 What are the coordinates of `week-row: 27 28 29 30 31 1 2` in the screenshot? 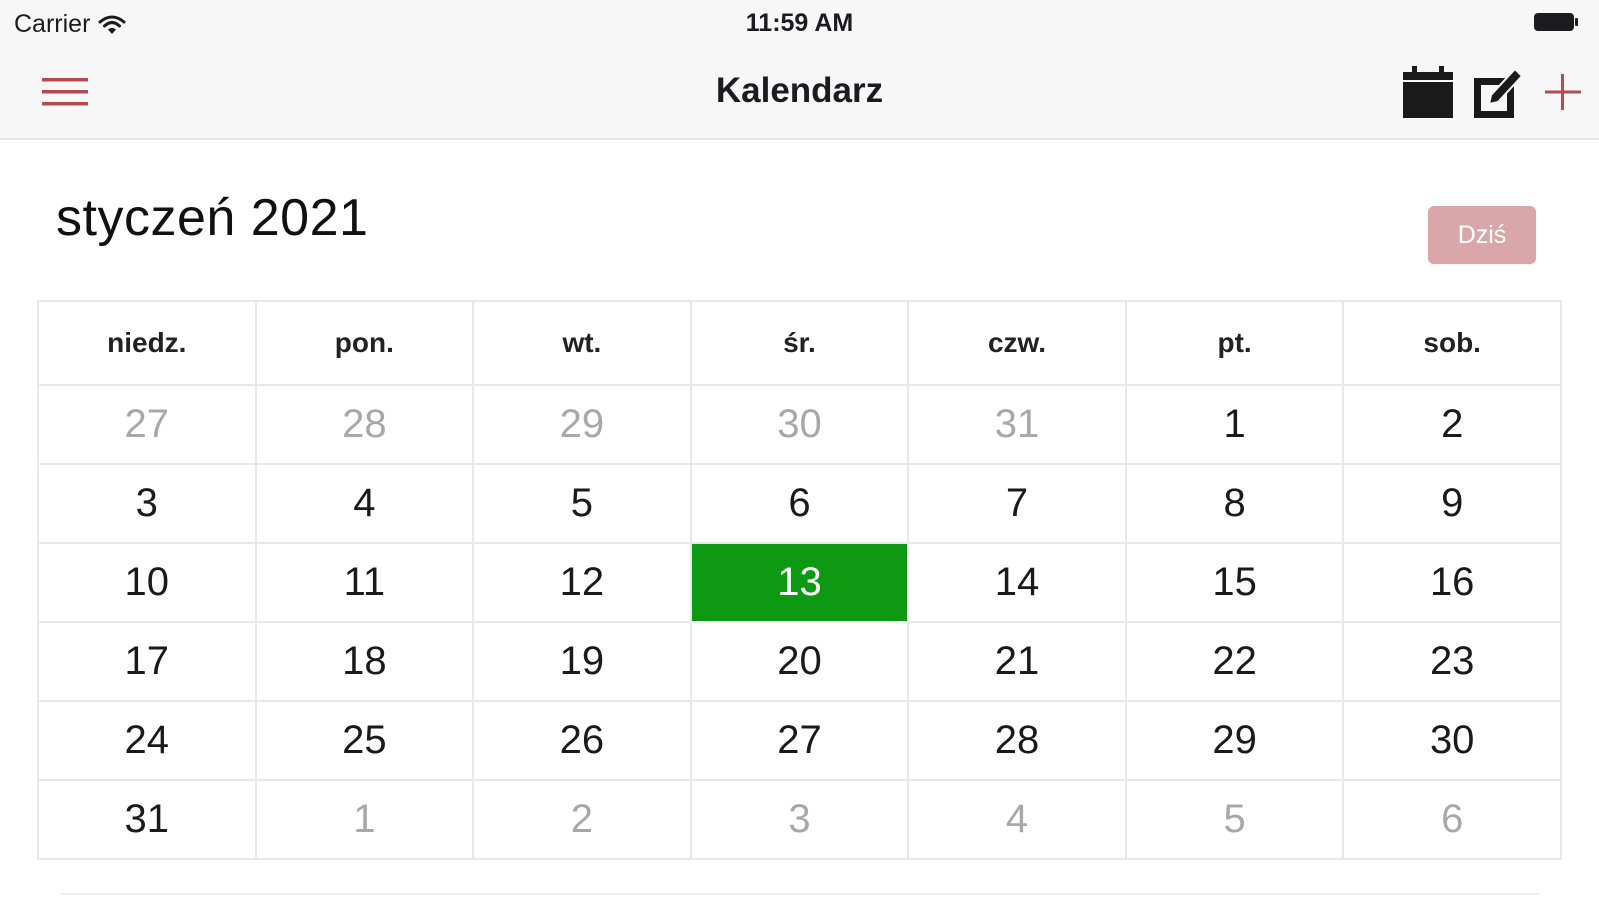 It's located at (799, 424).